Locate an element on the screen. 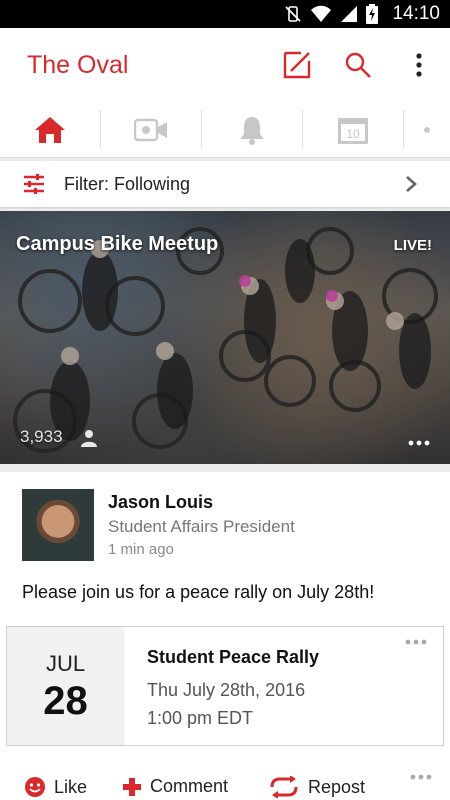  repost-button: Repost is located at coordinates (316, 787).